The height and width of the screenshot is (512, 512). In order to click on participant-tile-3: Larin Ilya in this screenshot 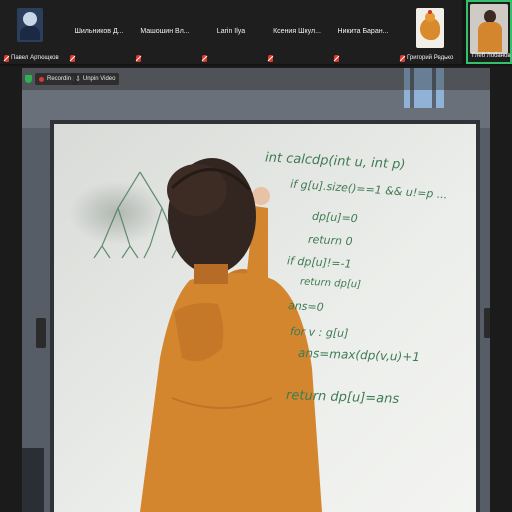, I will do `click(231, 32)`.